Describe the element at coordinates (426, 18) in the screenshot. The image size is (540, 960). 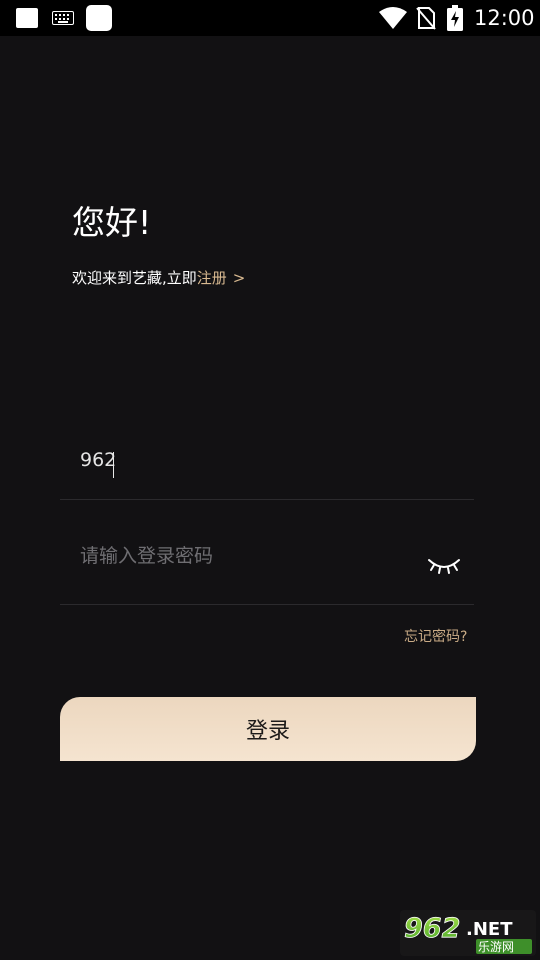
I see `no-sim-icon` at that location.